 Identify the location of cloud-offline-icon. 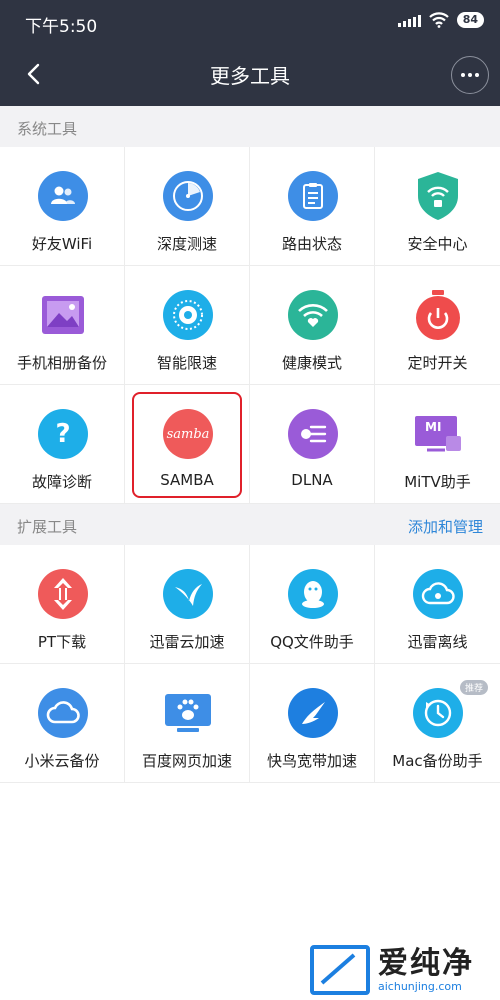
(438, 594).